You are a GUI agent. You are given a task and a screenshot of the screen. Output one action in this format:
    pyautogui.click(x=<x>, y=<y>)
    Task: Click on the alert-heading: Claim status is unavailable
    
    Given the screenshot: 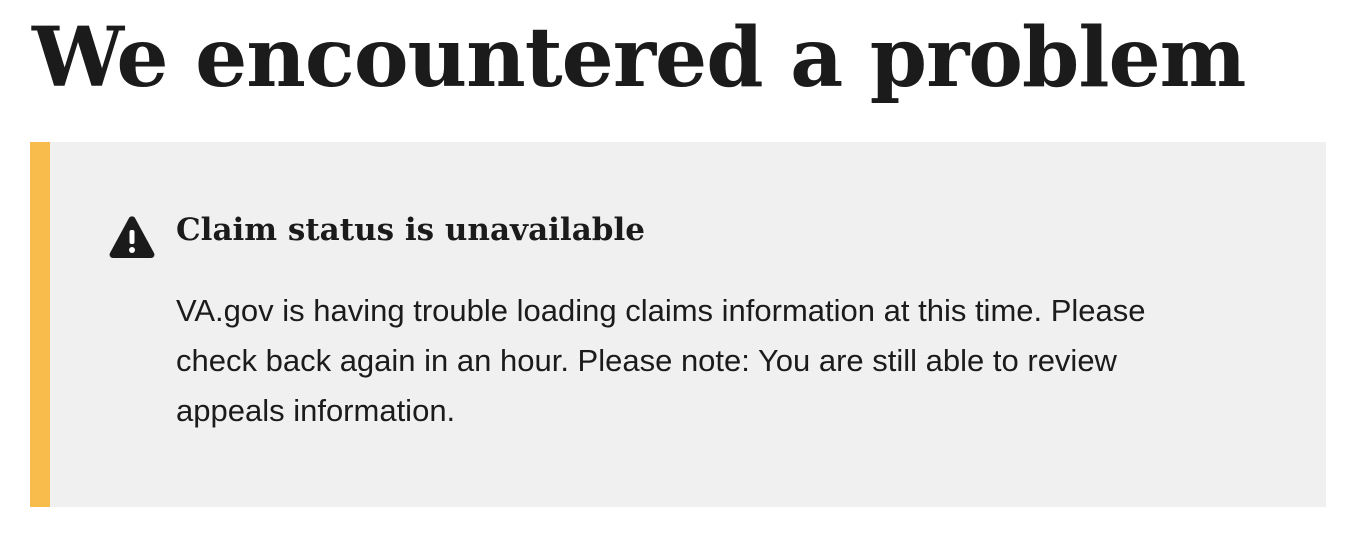 What is the action you would take?
    pyautogui.click(x=410, y=230)
    